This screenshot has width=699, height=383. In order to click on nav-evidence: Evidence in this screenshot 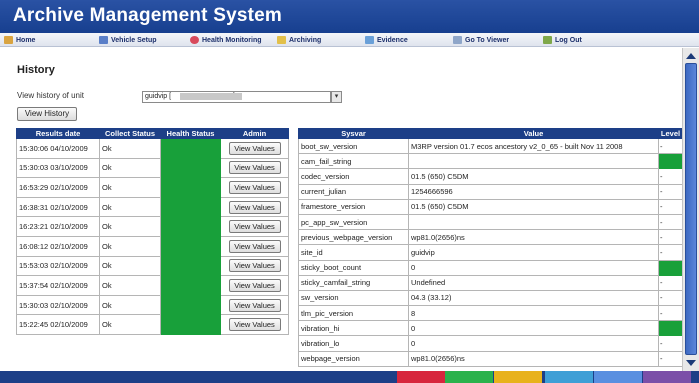, I will do `click(386, 40)`.